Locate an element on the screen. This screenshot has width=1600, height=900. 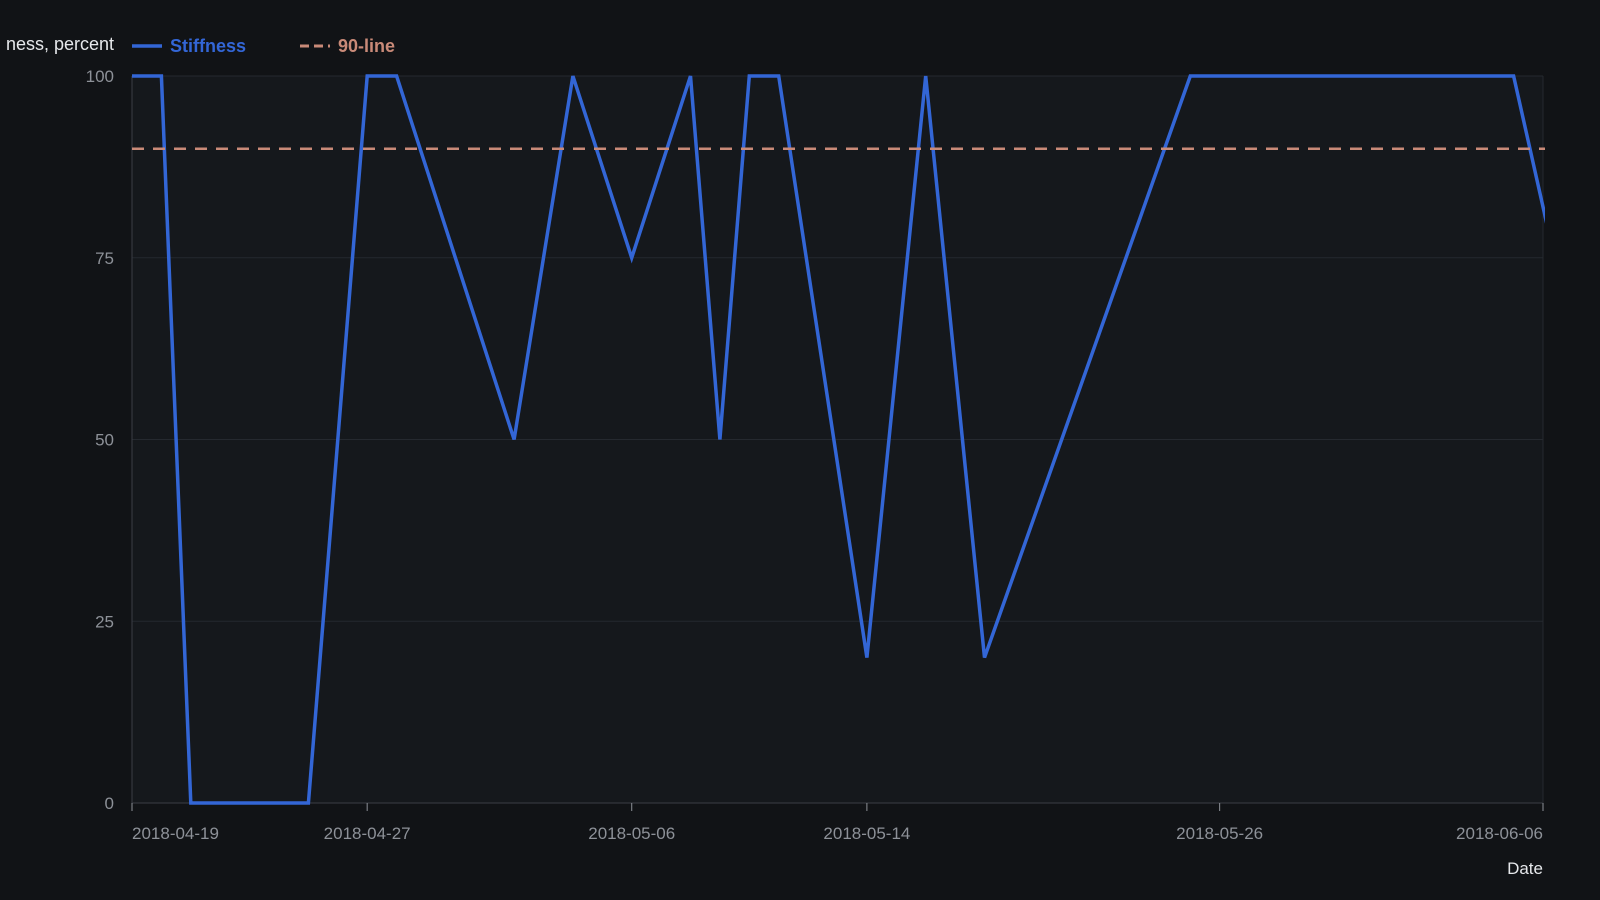
x-axis-label: Date is located at coordinates (1525, 868).